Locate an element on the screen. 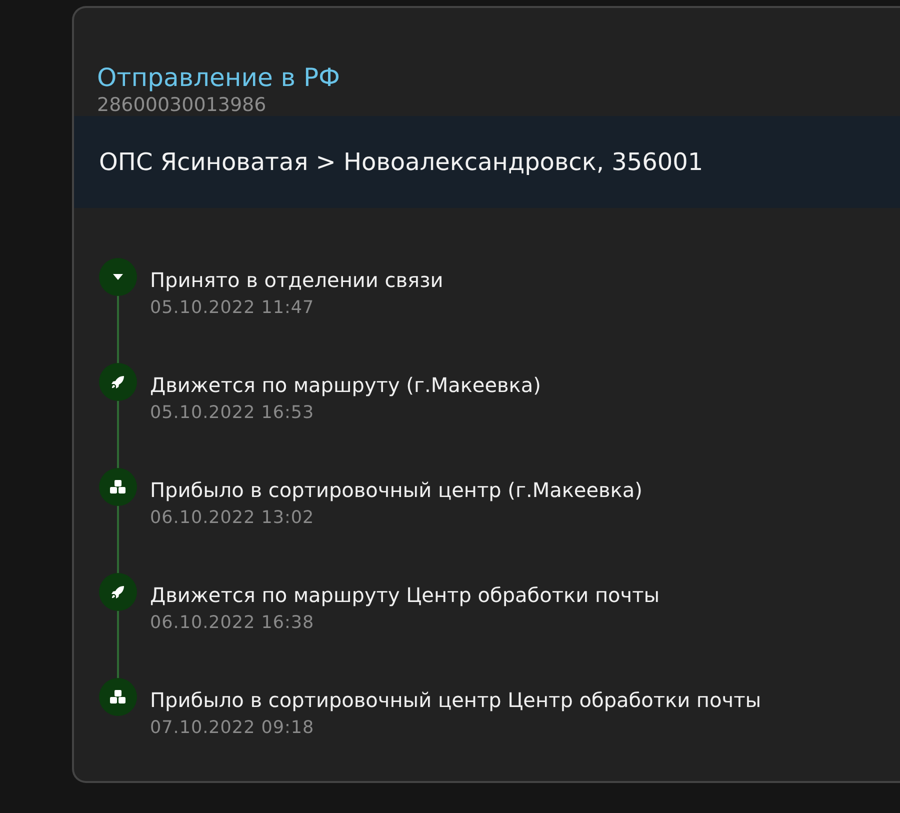 Image resolution: width=900 pixels, height=813 pixels. shipment-title: Отправление в РФ is located at coordinates (219, 78).